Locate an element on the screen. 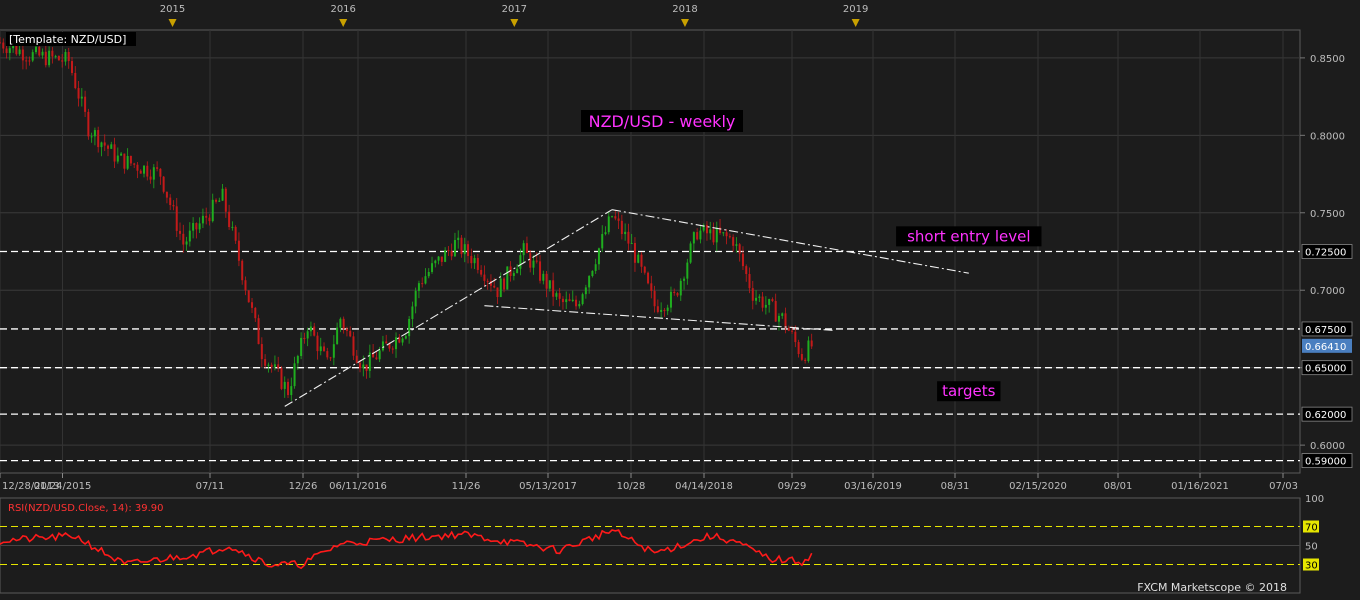 The width and height of the screenshot is (1360, 600). price-tick-label: 0.8500 is located at coordinates (1327, 59).